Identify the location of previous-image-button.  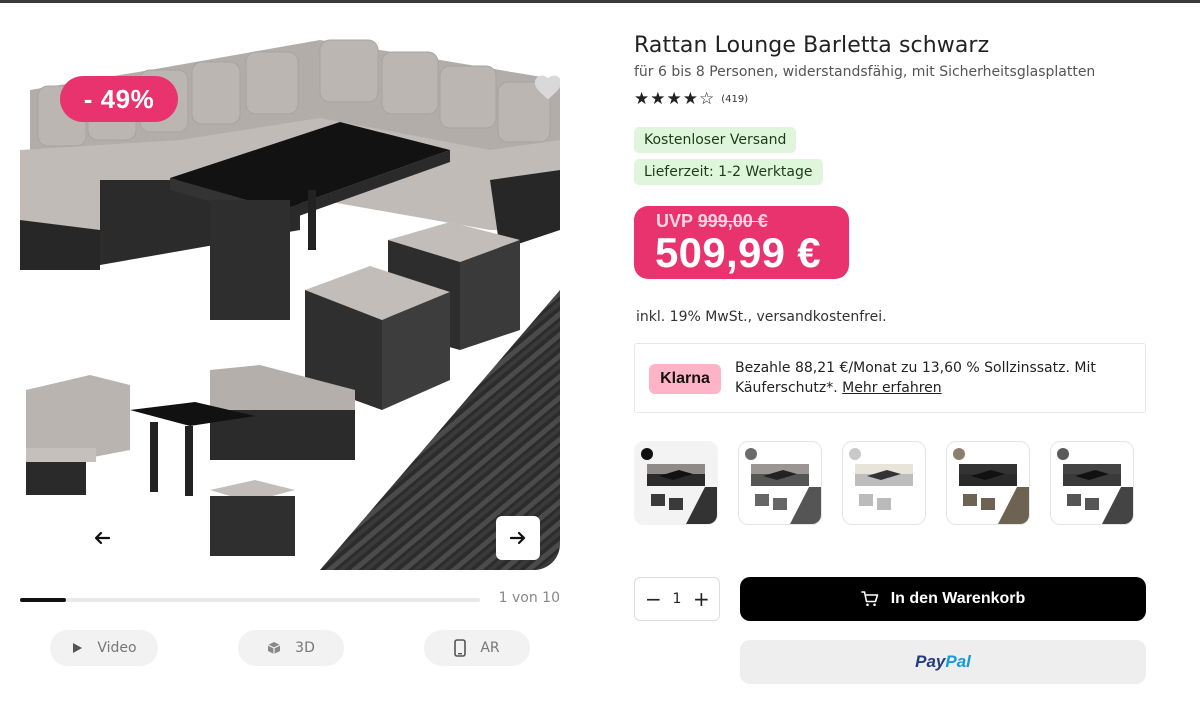
(102, 538).